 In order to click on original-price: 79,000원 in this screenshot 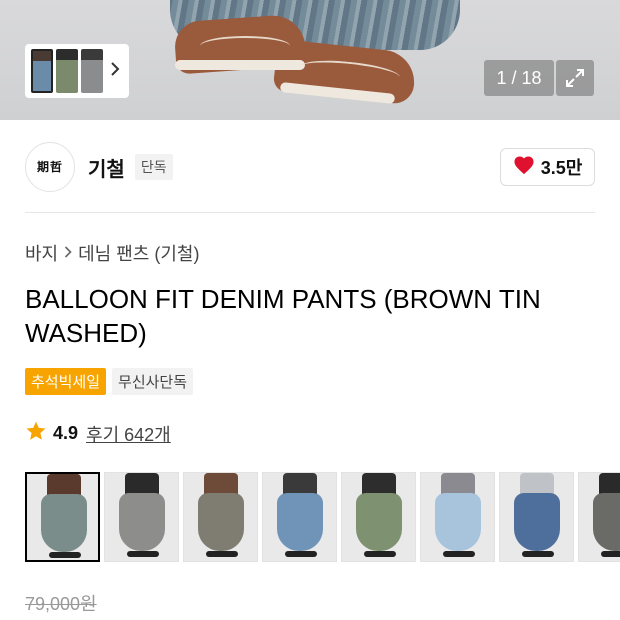, I will do `click(61, 604)`.